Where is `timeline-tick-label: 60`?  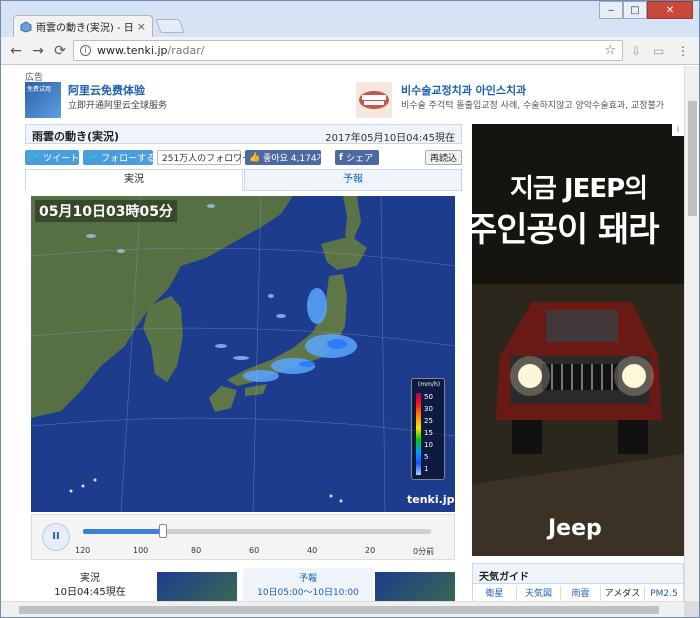
timeline-tick-label: 60 is located at coordinates (254, 550).